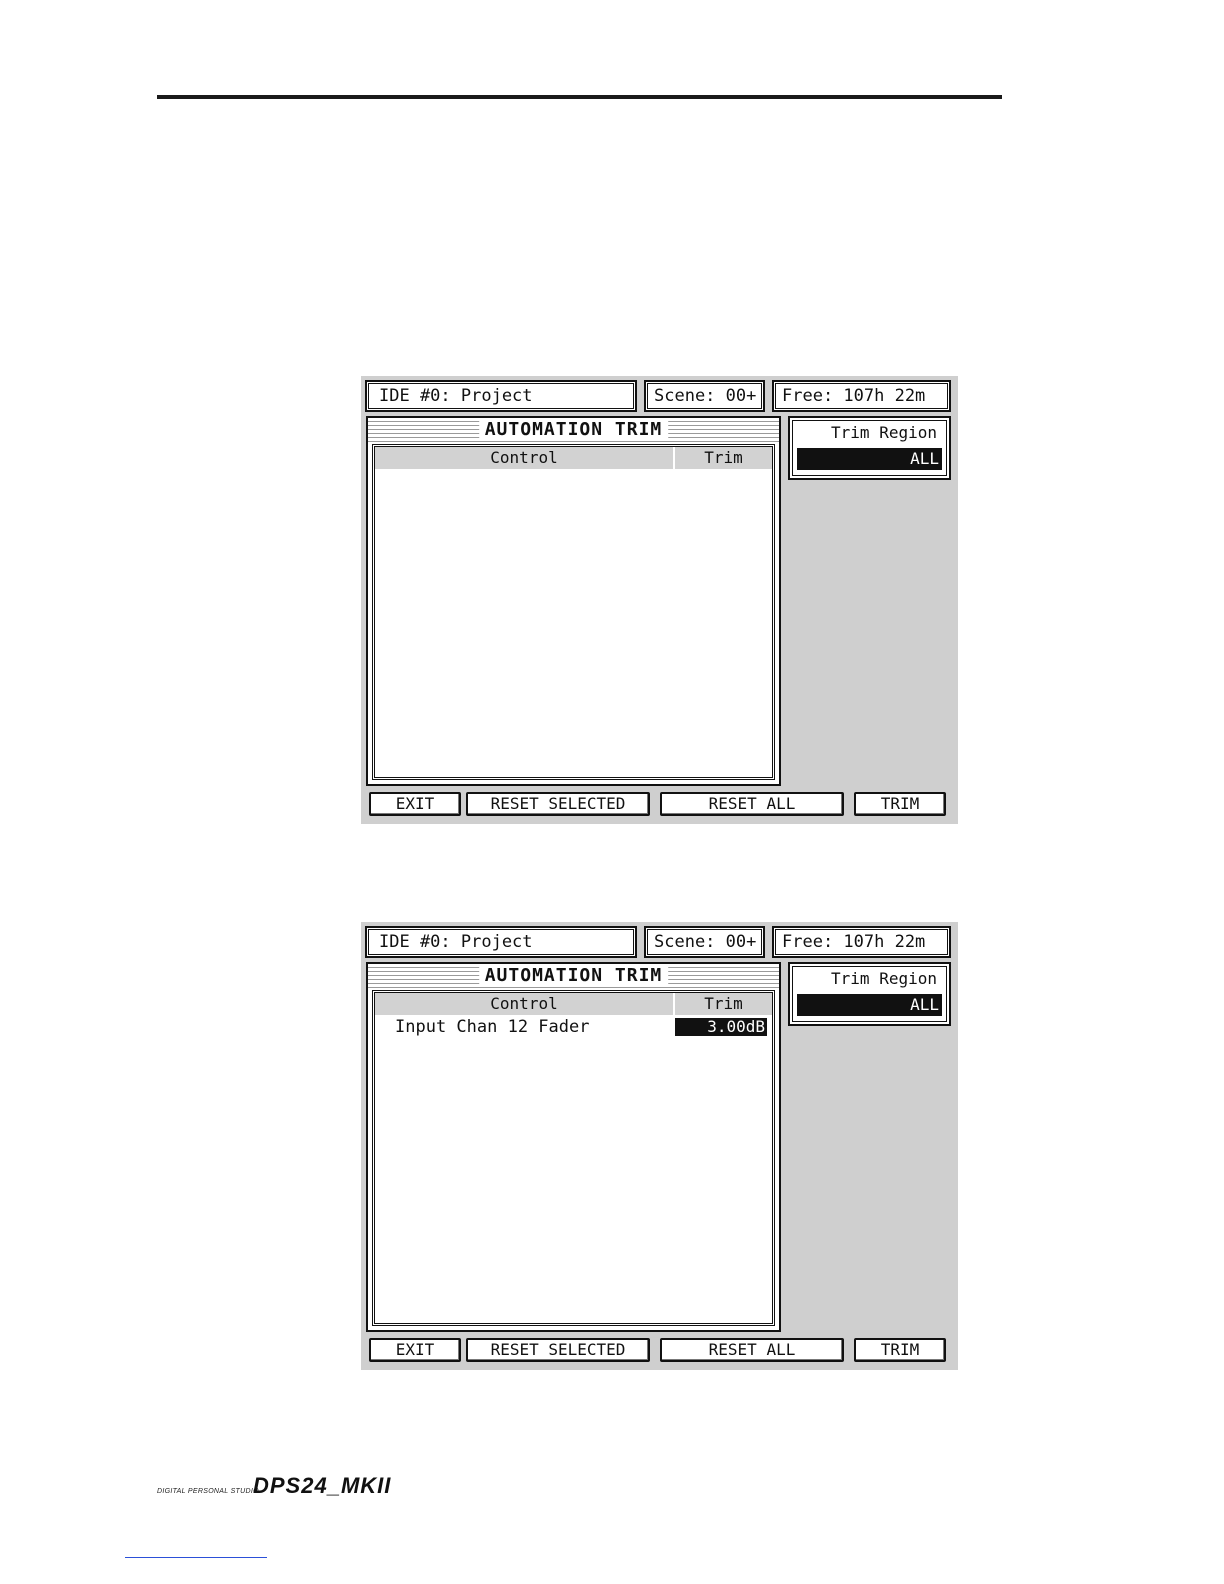 The image size is (1224, 1584). I want to click on brand-logo: DPS24_MKII, so click(322, 1485).